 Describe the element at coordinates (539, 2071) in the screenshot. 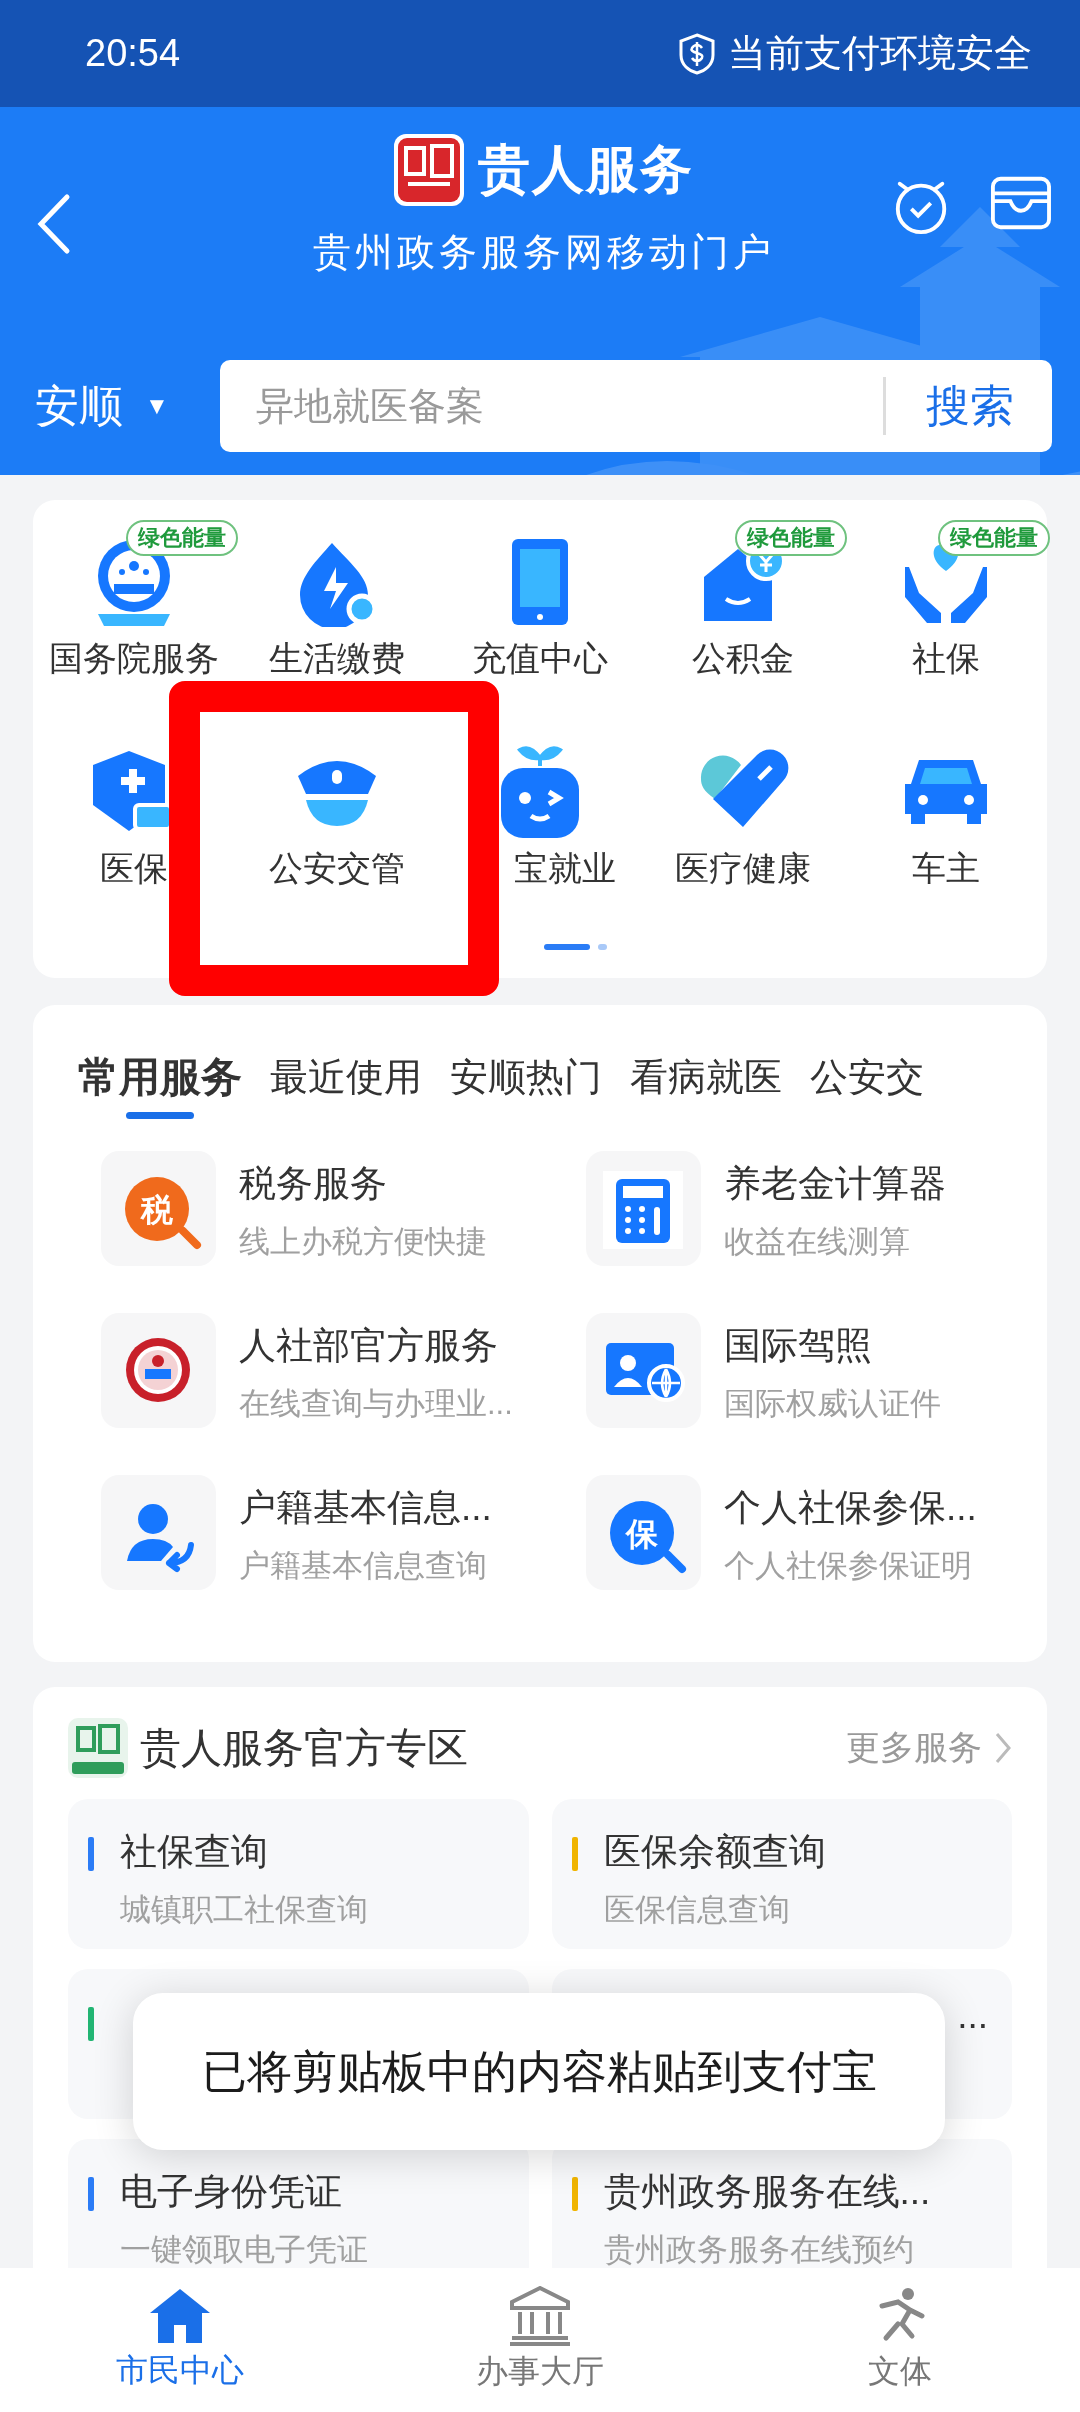

I see `clipboard-toast: 已将剪贴板中的内容粘贴到支付宝` at that location.